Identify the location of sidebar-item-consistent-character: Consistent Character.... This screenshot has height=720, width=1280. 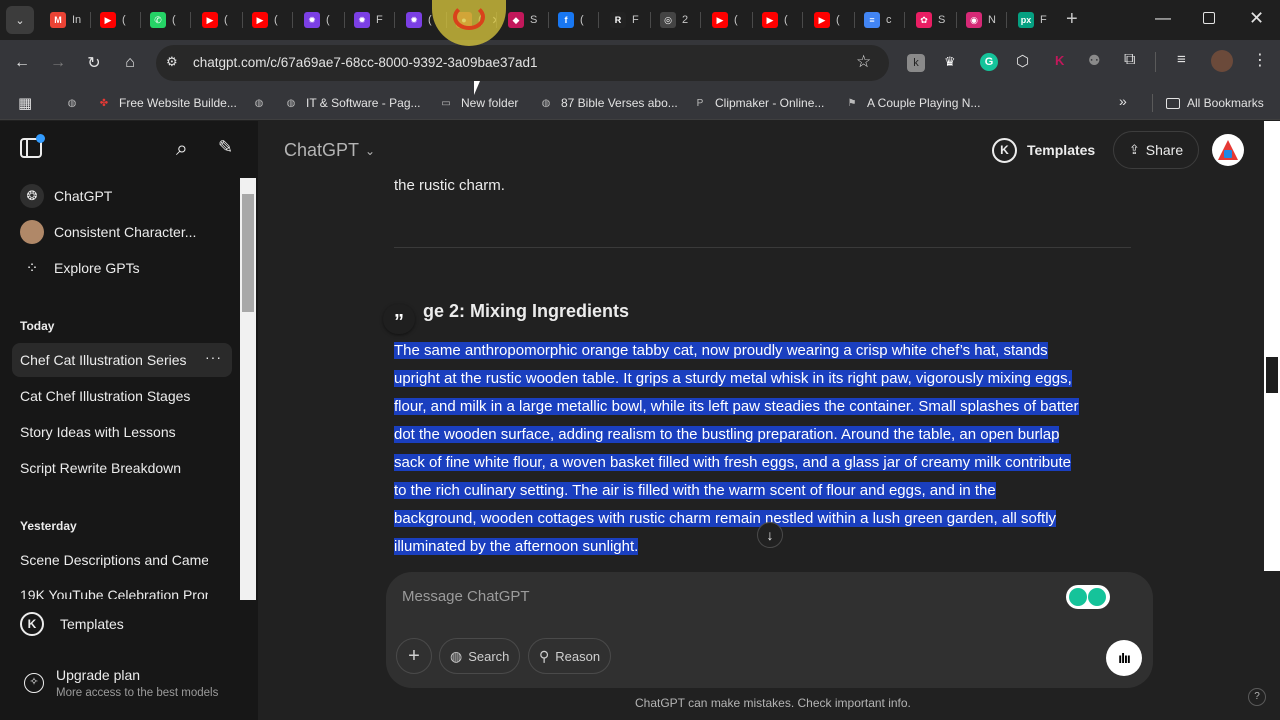
(122, 232).